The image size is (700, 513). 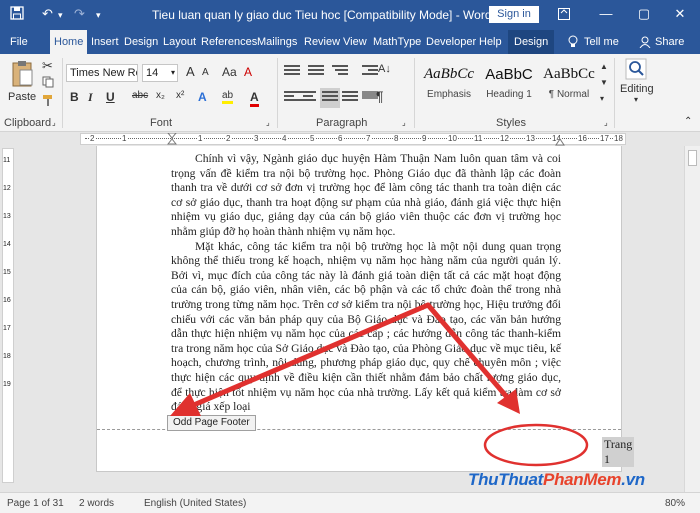 What do you see at coordinates (277, 42) in the screenshot?
I see `tab-mailings: Mailings` at bounding box center [277, 42].